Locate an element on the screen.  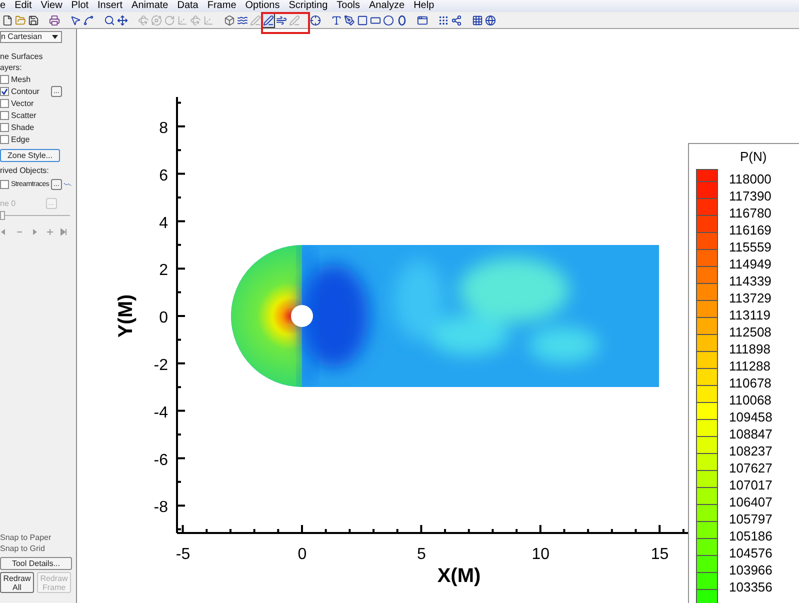
axis-tick-label: 8 is located at coordinates (163, 128).